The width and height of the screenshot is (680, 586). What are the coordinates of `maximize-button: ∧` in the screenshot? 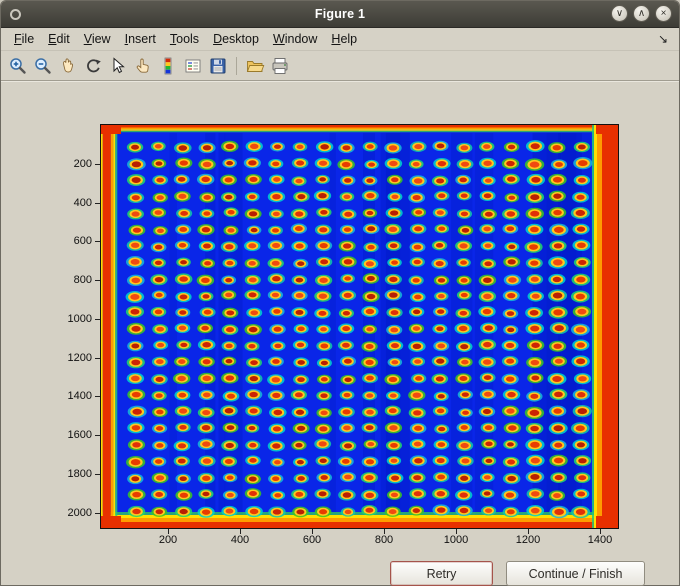 It's located at (641, 13).